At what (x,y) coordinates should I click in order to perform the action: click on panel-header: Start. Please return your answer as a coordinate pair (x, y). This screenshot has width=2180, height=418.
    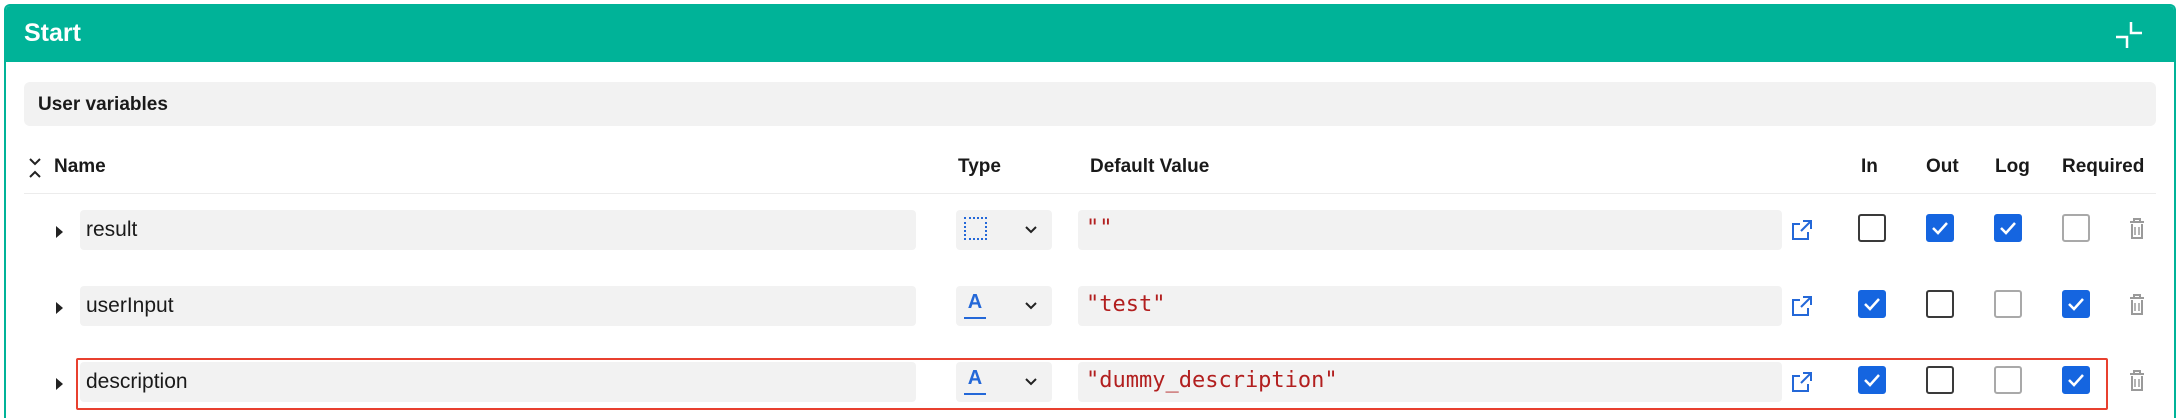
    Looking at the image, I should click on (1090, 34).